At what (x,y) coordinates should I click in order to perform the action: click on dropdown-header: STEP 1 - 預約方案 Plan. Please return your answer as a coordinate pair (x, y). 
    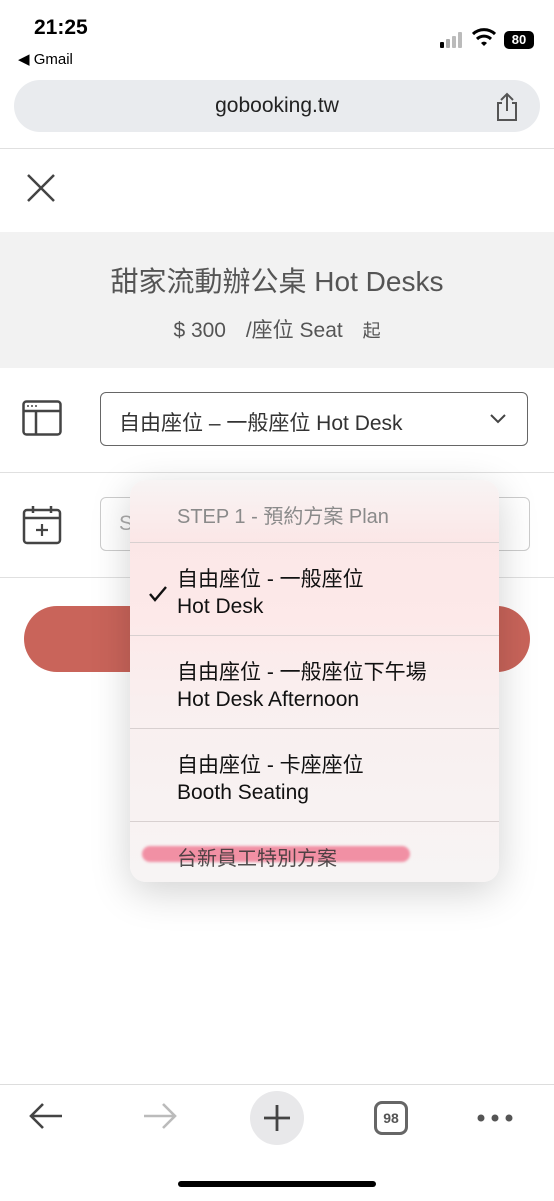
    Looking at the image, I should click on (314, 511).